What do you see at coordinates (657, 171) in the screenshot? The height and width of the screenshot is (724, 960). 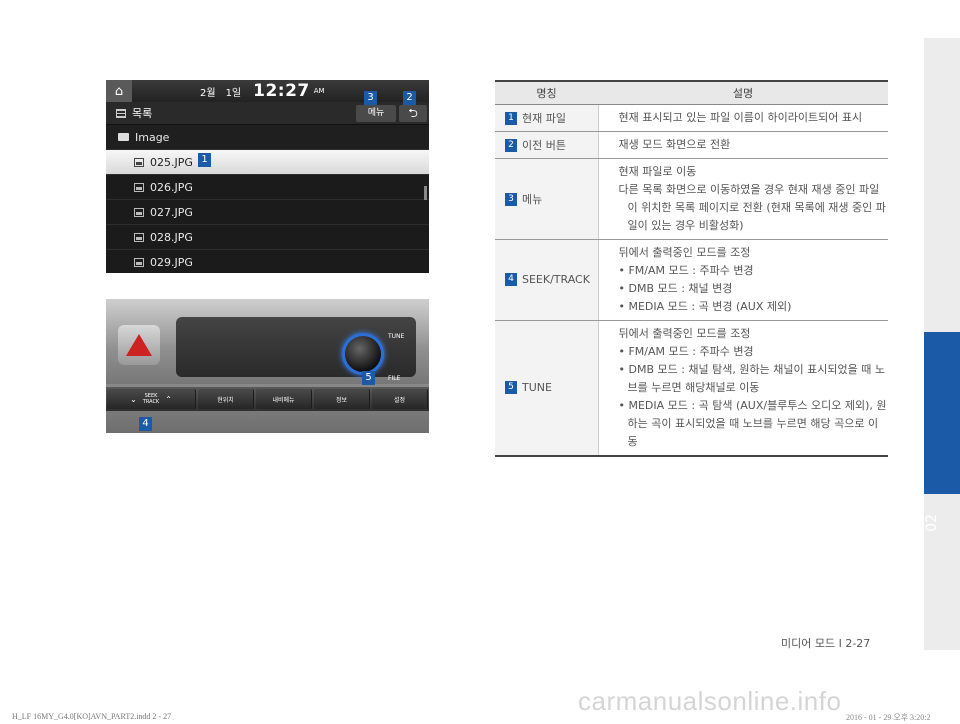 I see `desc-line: 현재 파일로 이동` at bounding box center [657, 171].